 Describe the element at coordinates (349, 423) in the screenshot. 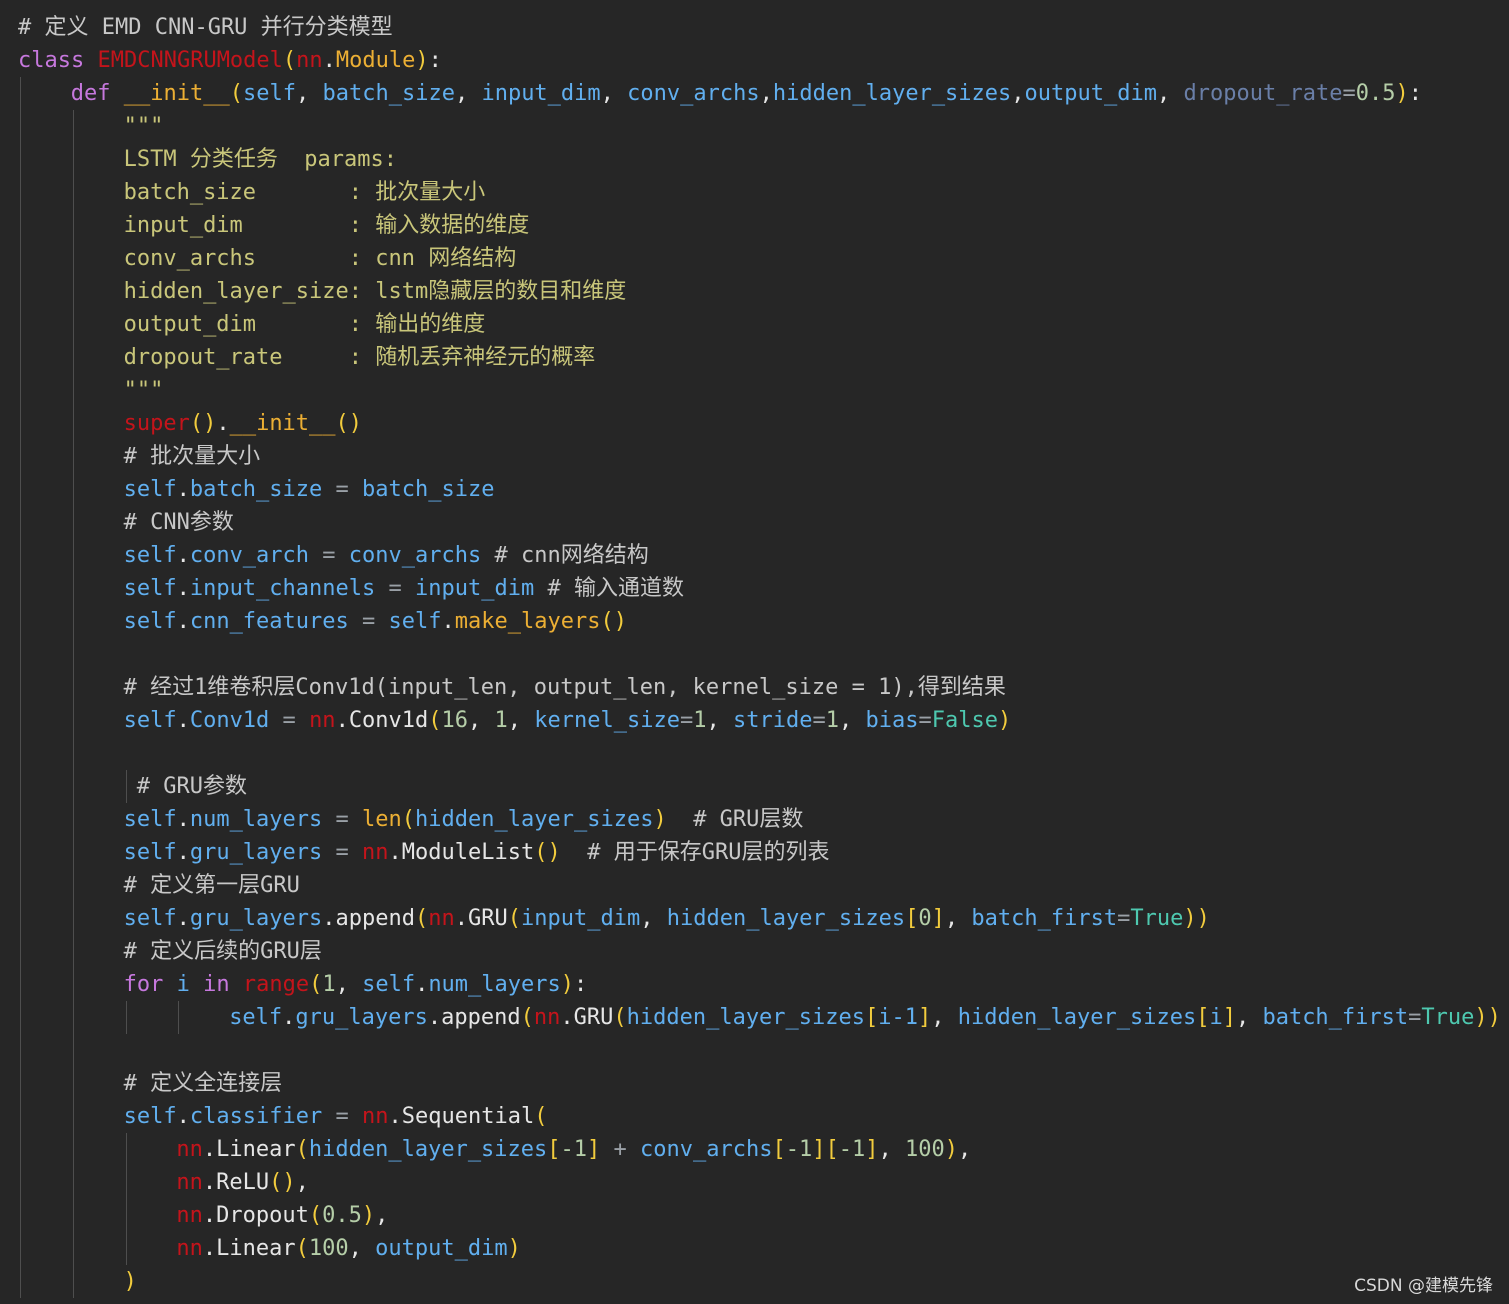

I see `code-token: ()` at that location.